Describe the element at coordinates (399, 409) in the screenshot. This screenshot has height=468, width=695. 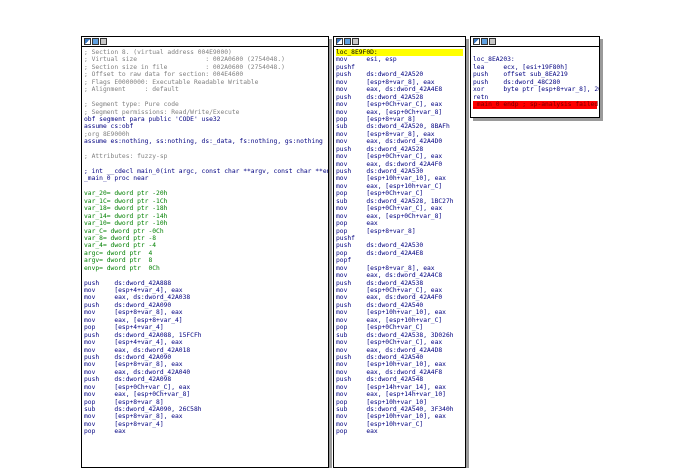
I see `code-line: sub ds:dword_42A540, 3F340h` at that location.